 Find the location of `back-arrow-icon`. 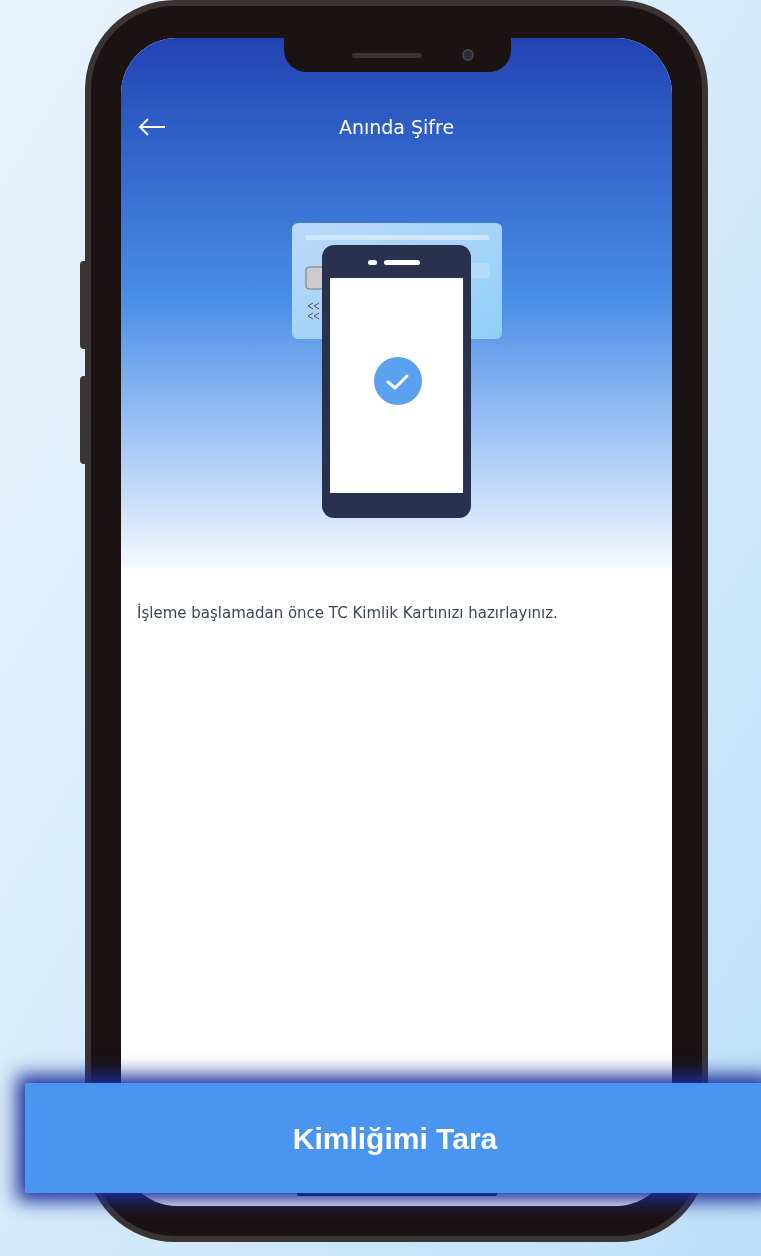

back-arrow-icon is located at coordinates (152, 127).